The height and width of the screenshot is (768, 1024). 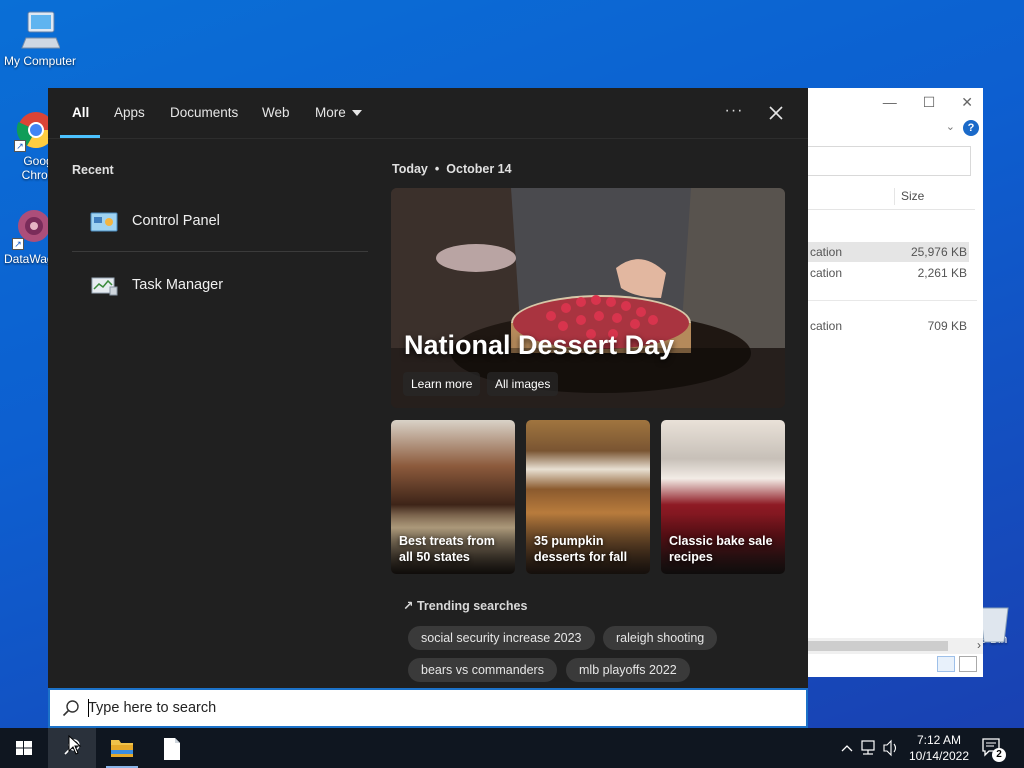 I want to click on tab-documents: Documents, so click(x=204, y=112).